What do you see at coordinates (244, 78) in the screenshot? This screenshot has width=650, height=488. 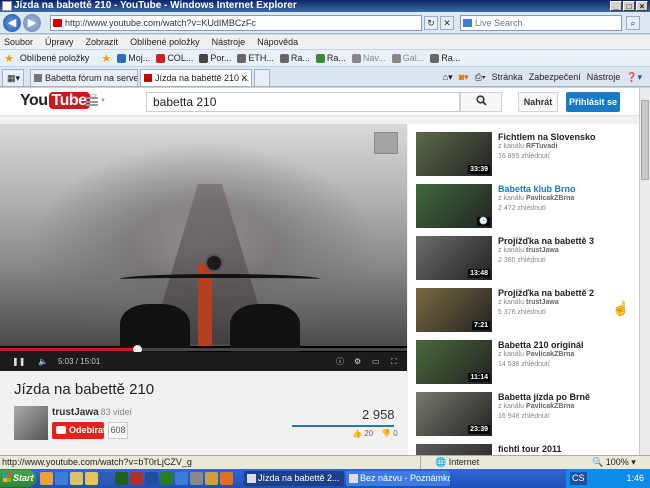 I see `close-tab-icon: ✕` at bounding box center [244, 78].